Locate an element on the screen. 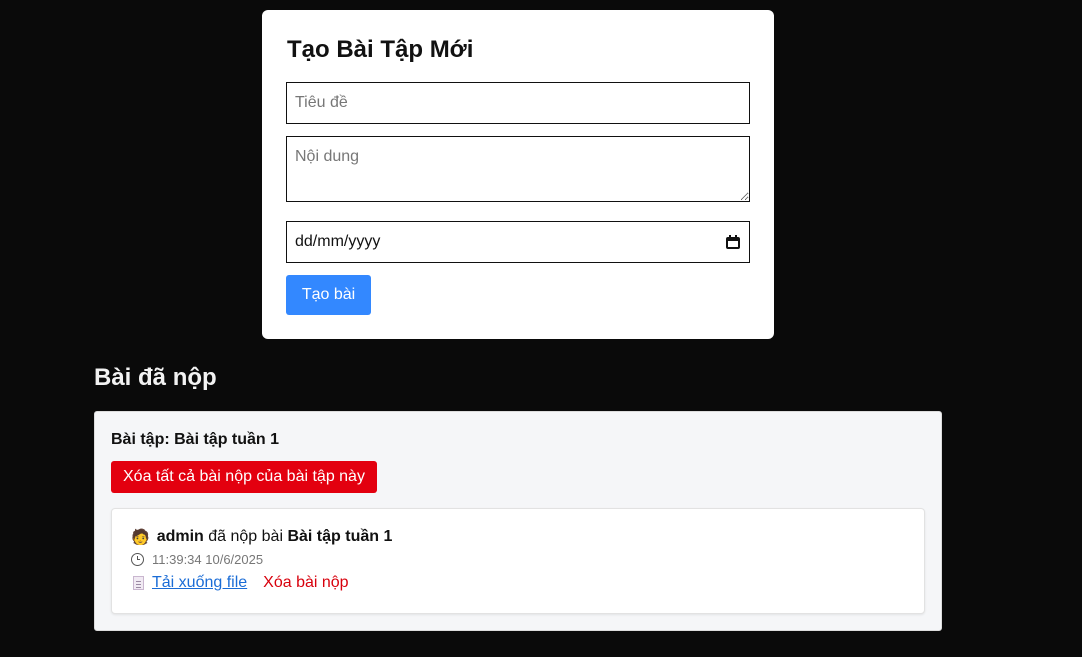 The image size is (1082, 657). calendar-icon is located at coordinates (733, 242).